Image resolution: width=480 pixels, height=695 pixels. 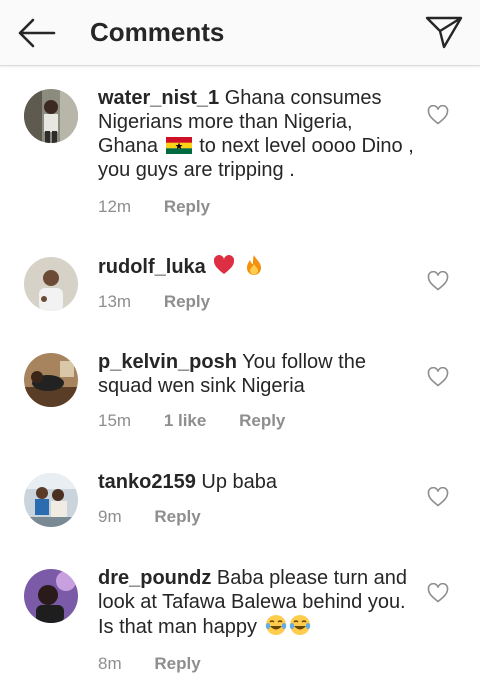 I want to click on comment-timestamp: 12m, so click(x=115, y=206).